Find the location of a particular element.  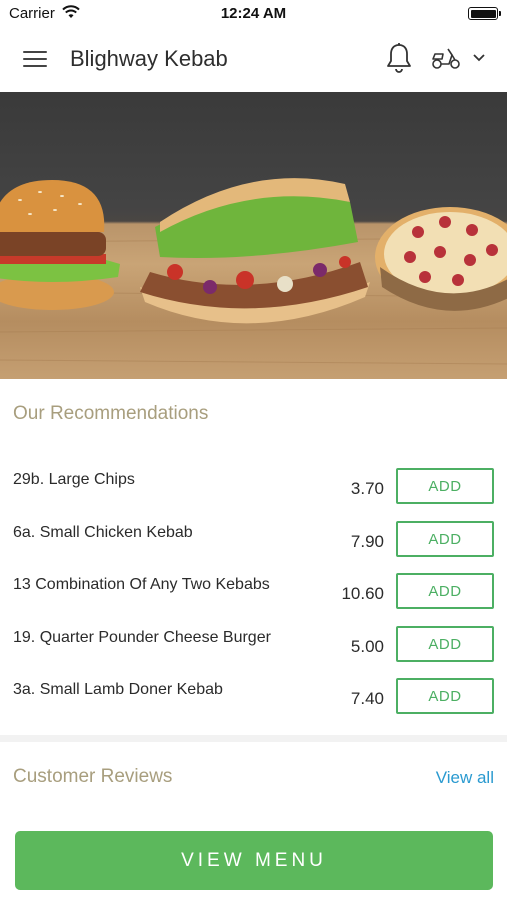

bell-icon is located at coordinates (399, 58).